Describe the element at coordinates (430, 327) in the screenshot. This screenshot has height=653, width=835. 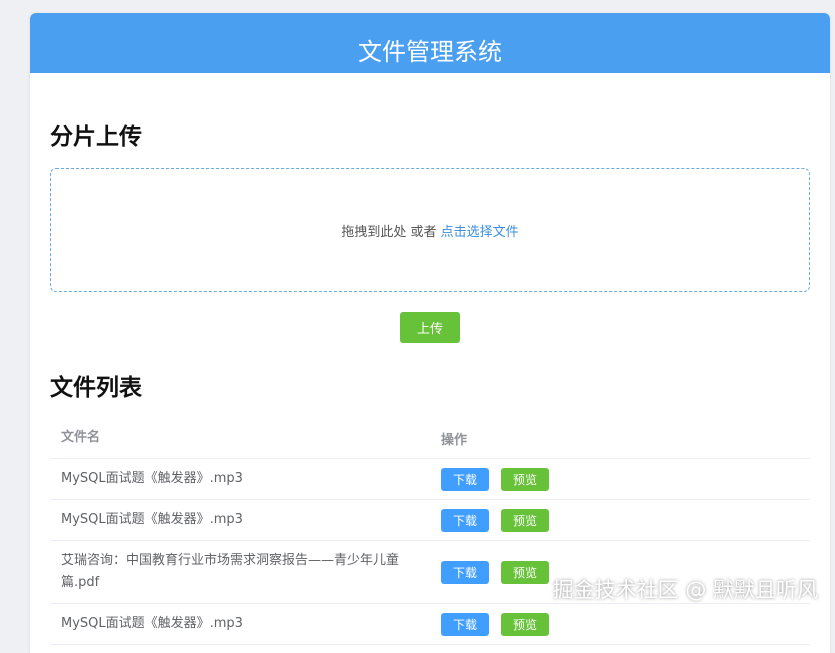
I see `upload-button: 上传` at that location.